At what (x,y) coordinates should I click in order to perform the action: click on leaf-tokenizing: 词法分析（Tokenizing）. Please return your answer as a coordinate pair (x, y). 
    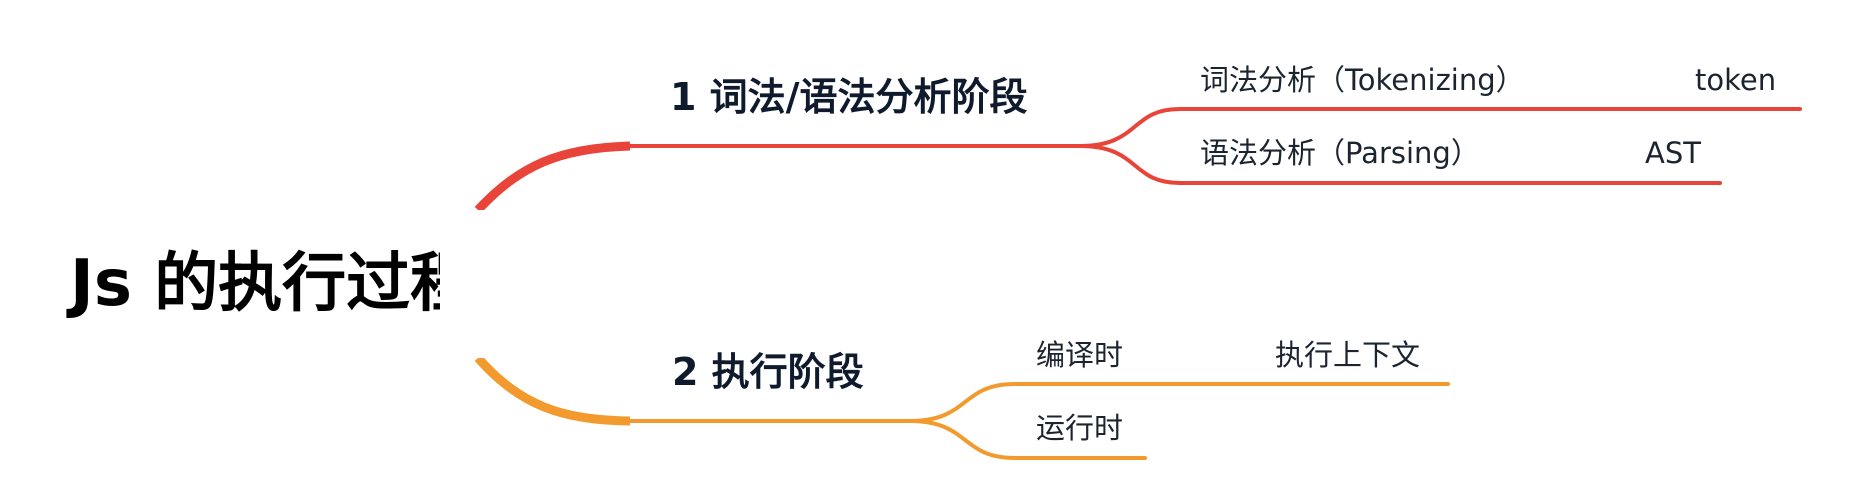
    Looking at the image, I should click on (1362, 80).